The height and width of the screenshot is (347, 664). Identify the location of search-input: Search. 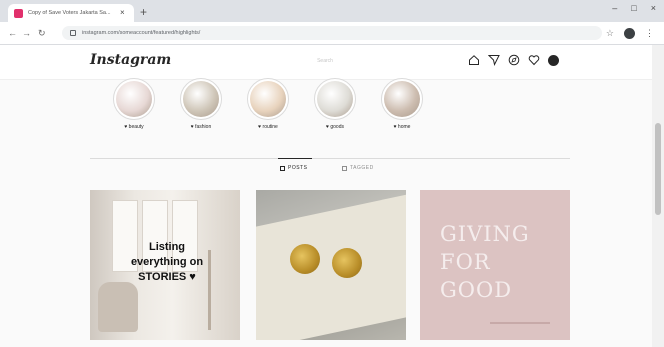
(325, 61).